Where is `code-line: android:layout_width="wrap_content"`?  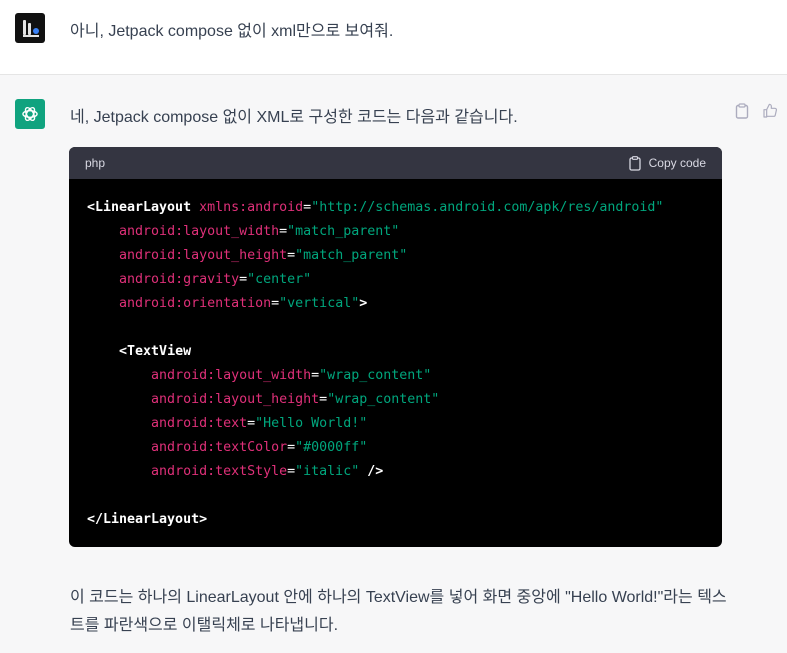
code-line: android:layout_width="wrap_content" is located at coordinates (396, 376).